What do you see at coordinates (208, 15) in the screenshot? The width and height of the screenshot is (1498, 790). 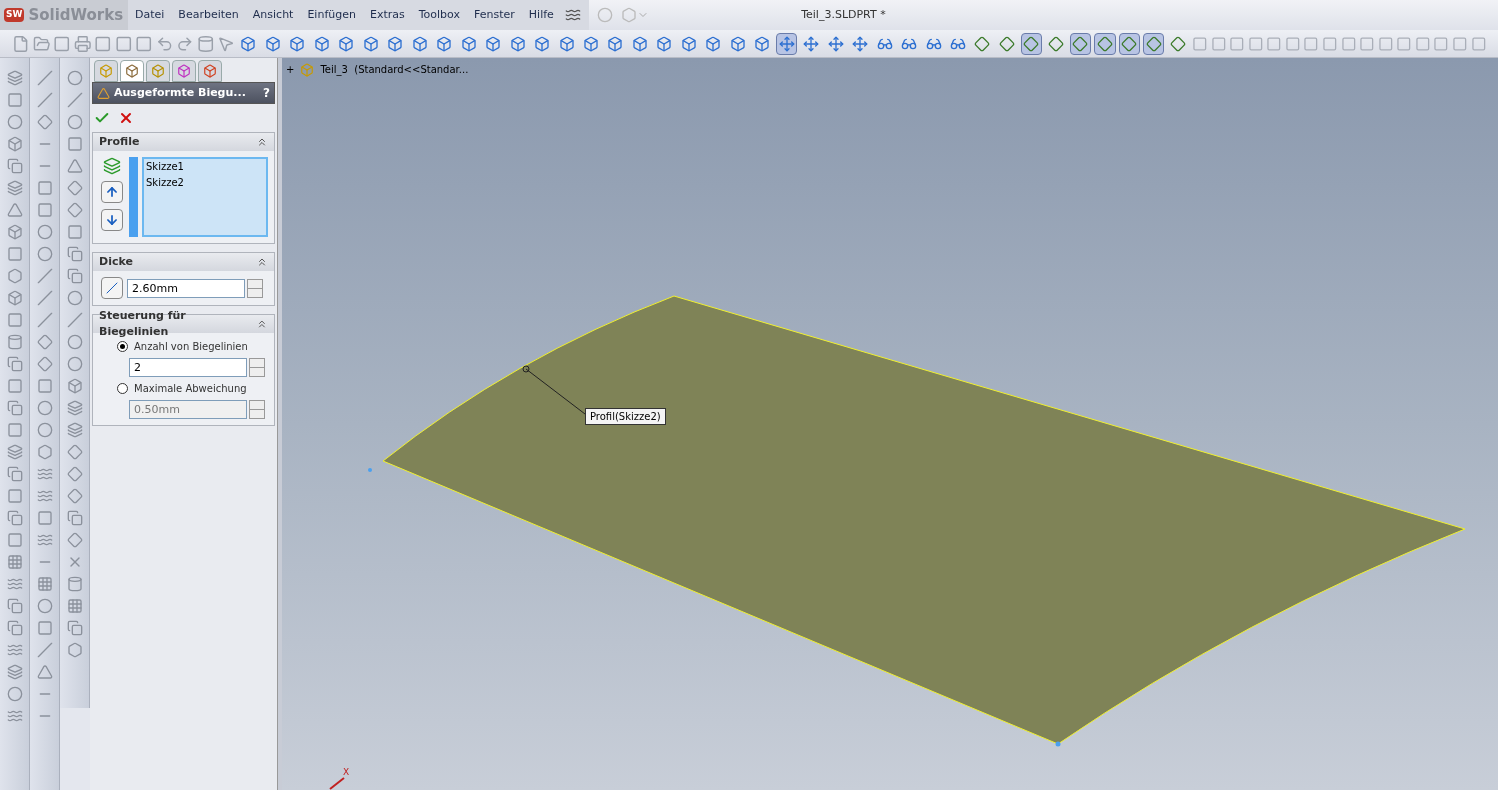 I see `menu-item: Bearbeiten` at bounding box center [208, 15].